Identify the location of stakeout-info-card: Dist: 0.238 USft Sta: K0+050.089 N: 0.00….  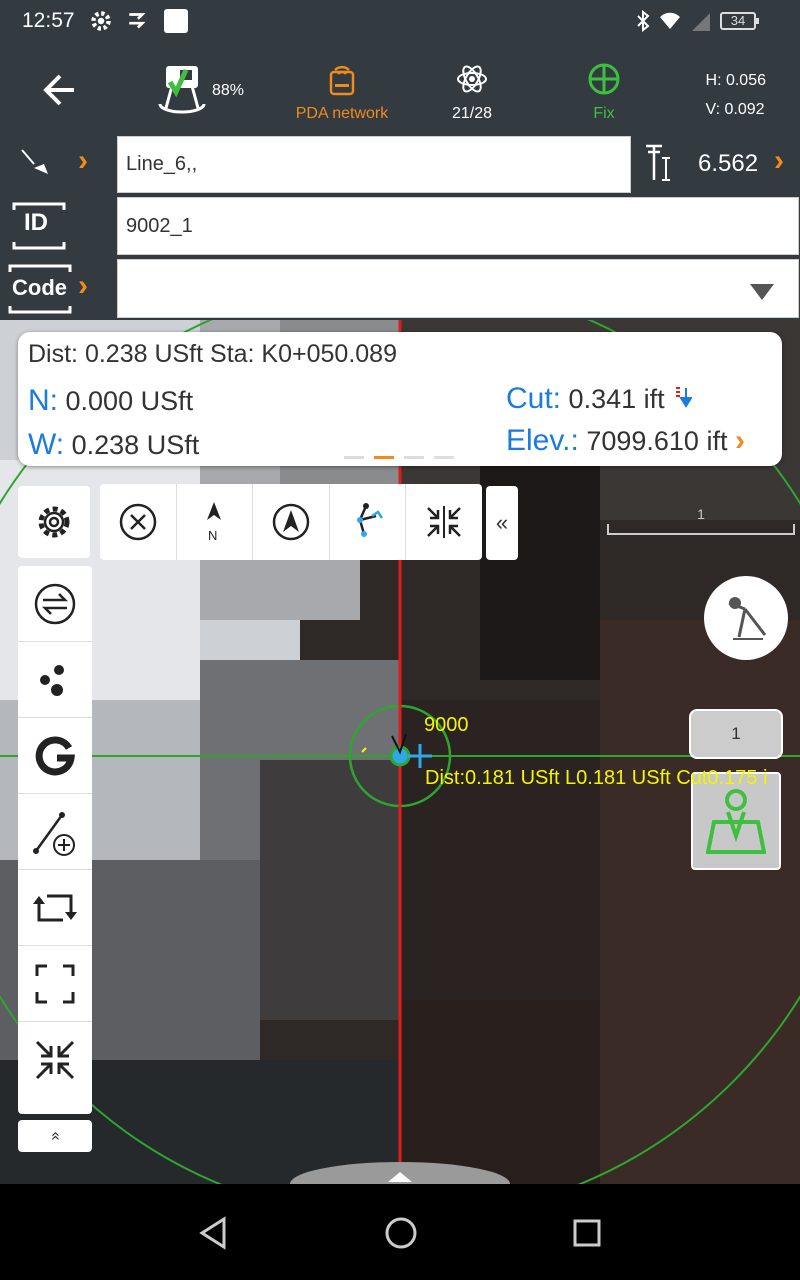
(400, 399).